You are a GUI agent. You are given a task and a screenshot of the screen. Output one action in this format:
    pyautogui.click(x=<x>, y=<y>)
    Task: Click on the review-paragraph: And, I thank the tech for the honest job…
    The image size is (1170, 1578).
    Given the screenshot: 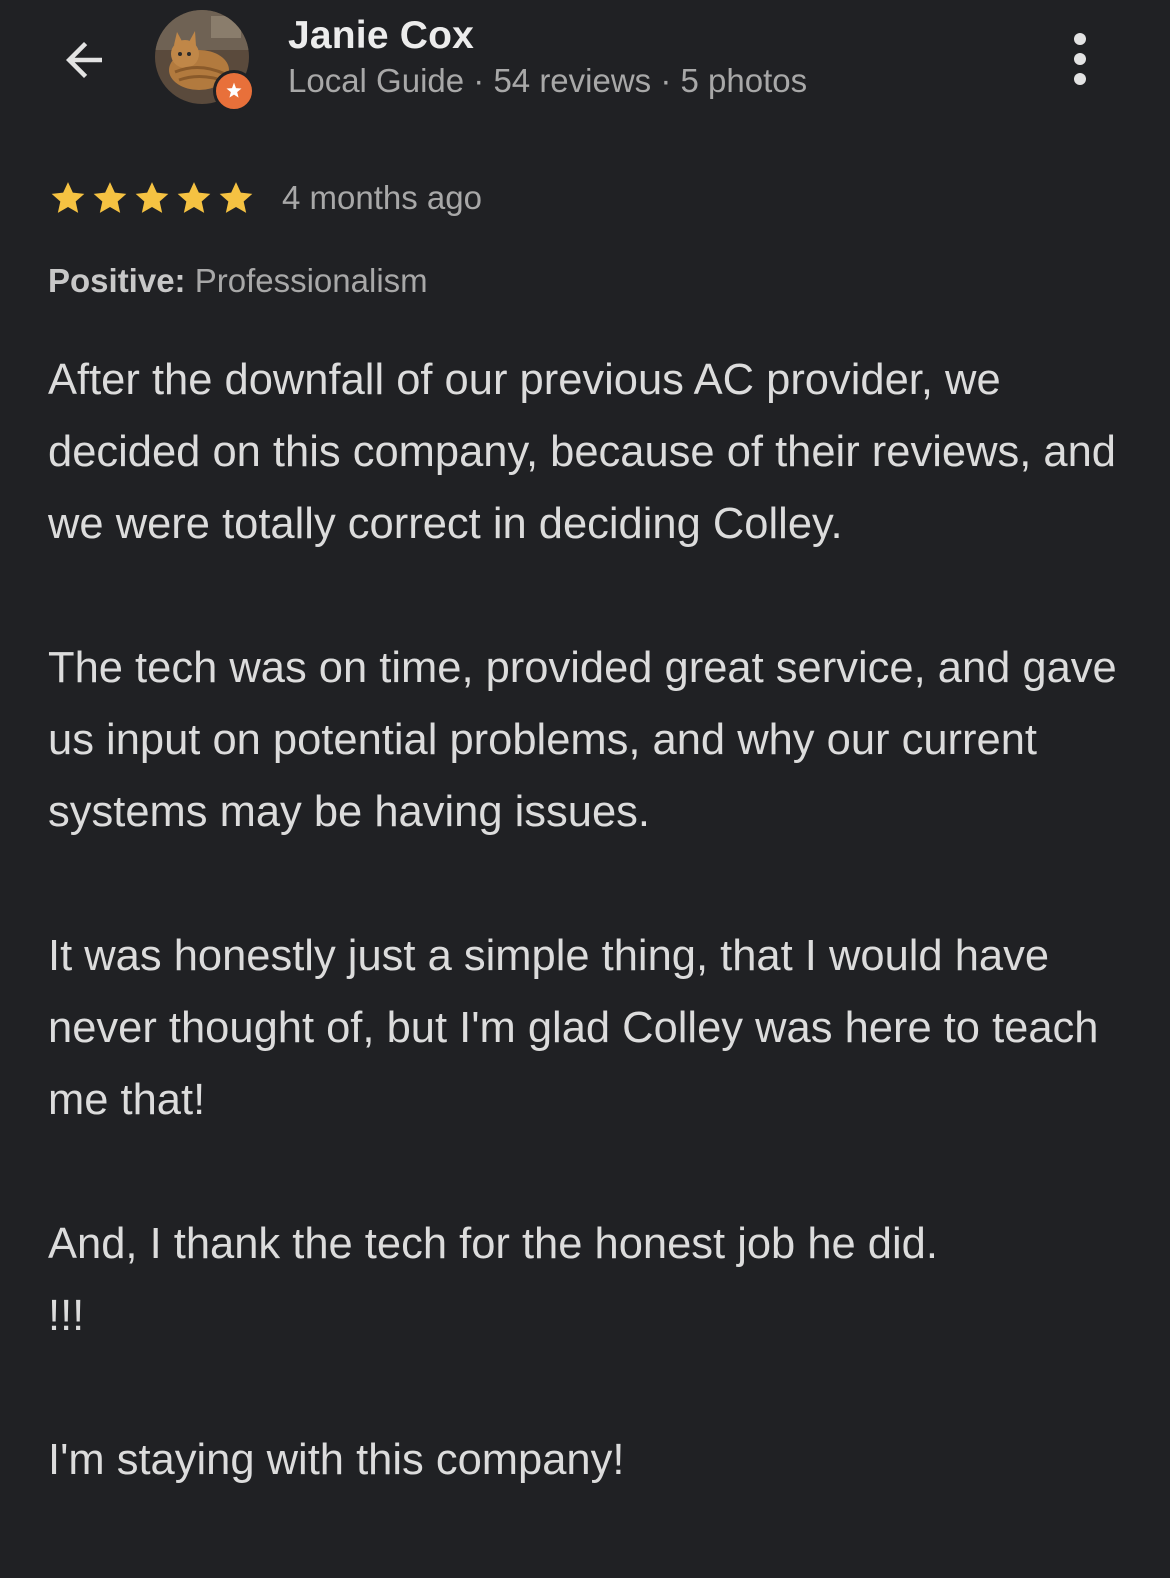 What is the action you would take?
    pyautogui.click(x=493, y=1244)
    